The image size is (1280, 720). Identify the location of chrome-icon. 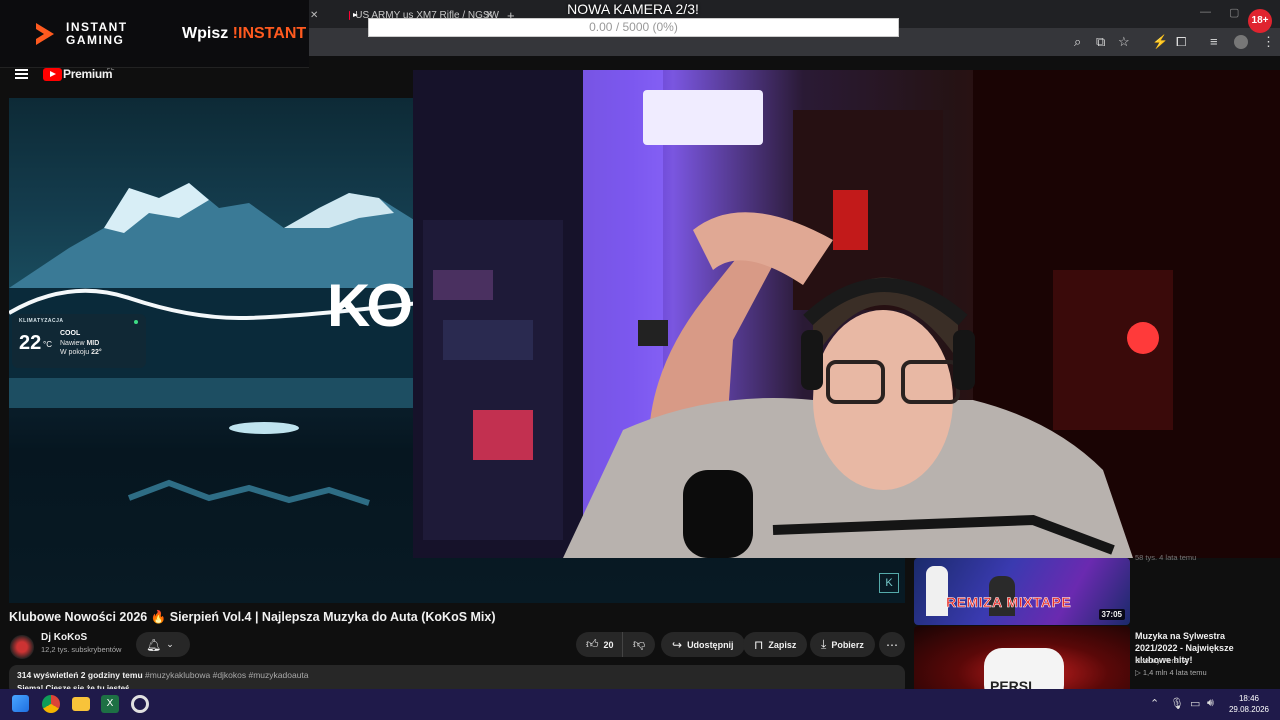
(51, 704).